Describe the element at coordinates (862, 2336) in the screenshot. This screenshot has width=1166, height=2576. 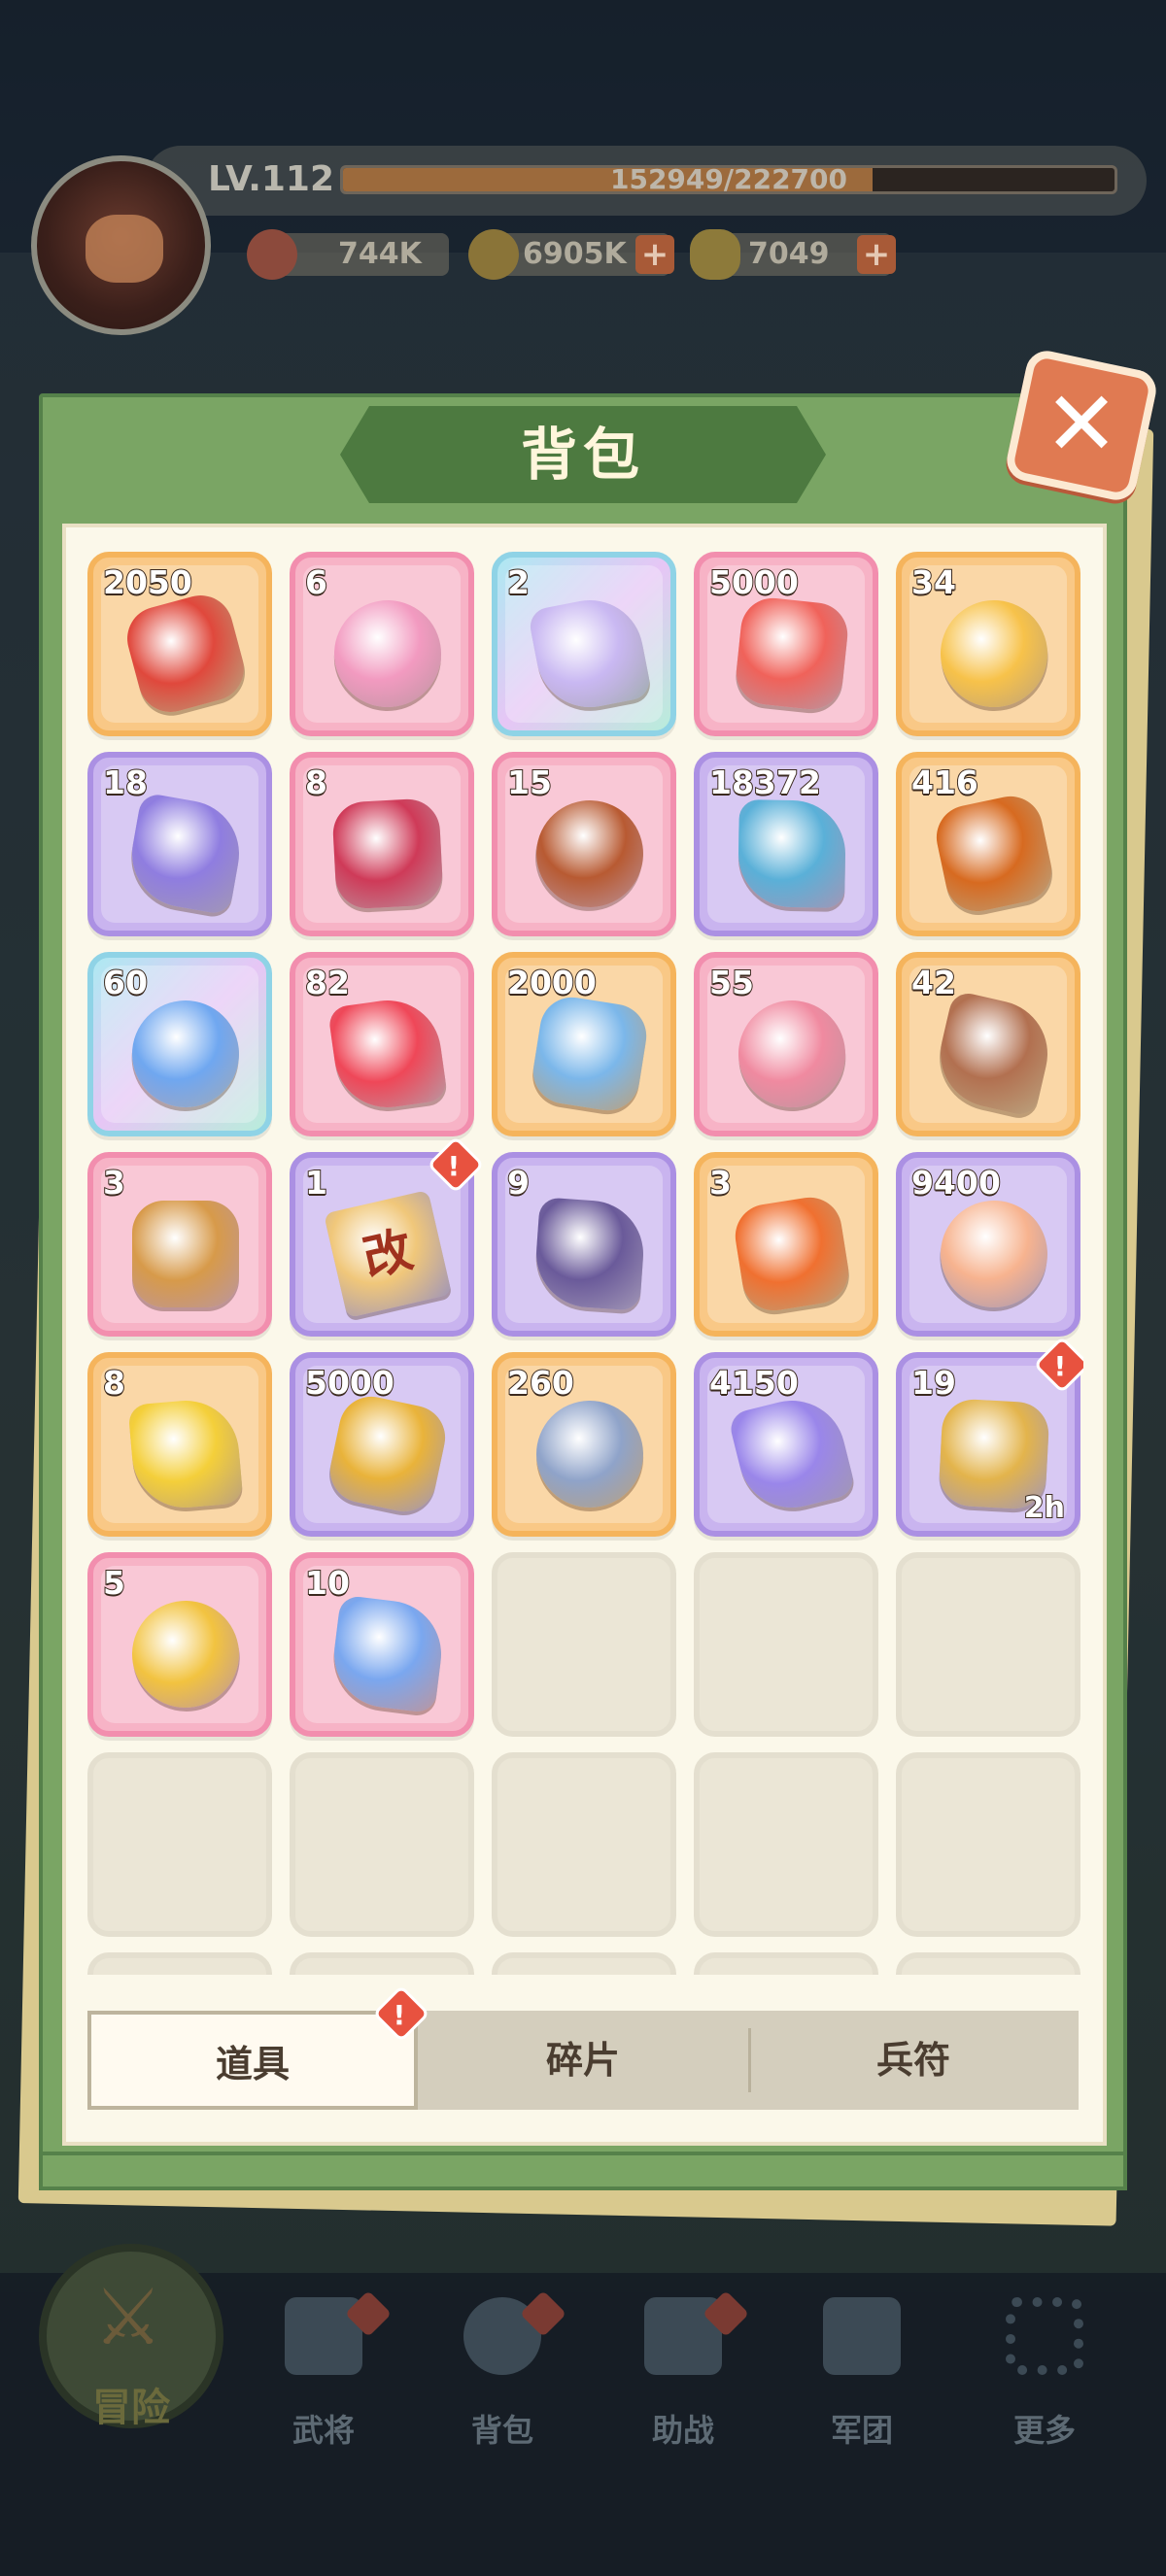
I see `banner-icon` at that location.